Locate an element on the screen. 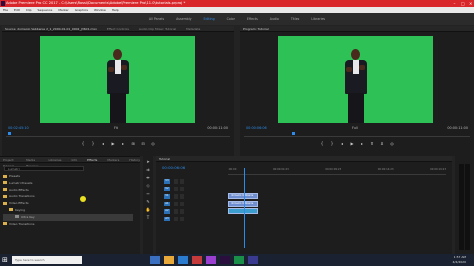  workspace-tab-assembly: Assembly is located at coordinates (183, 19).